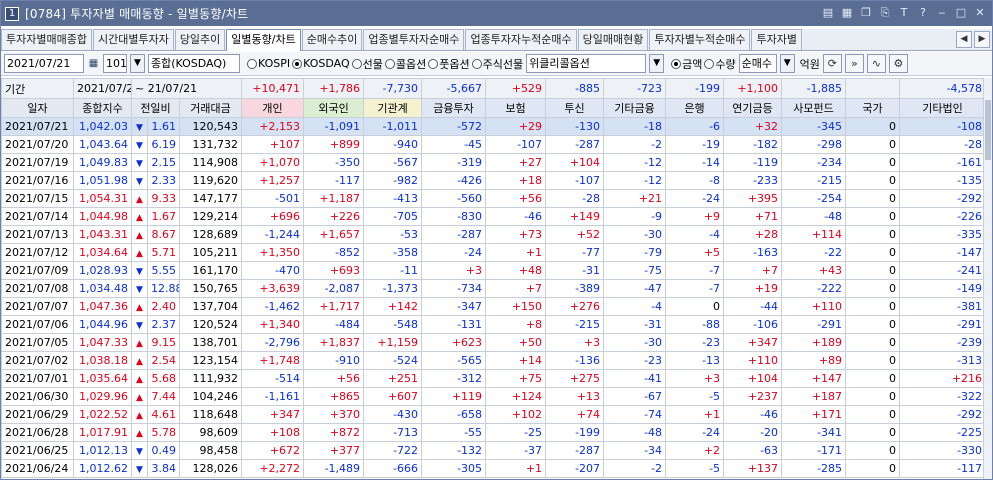 This screenshot has height=480, width=993. I want to click on value-cell: 0, so click(873, 450).